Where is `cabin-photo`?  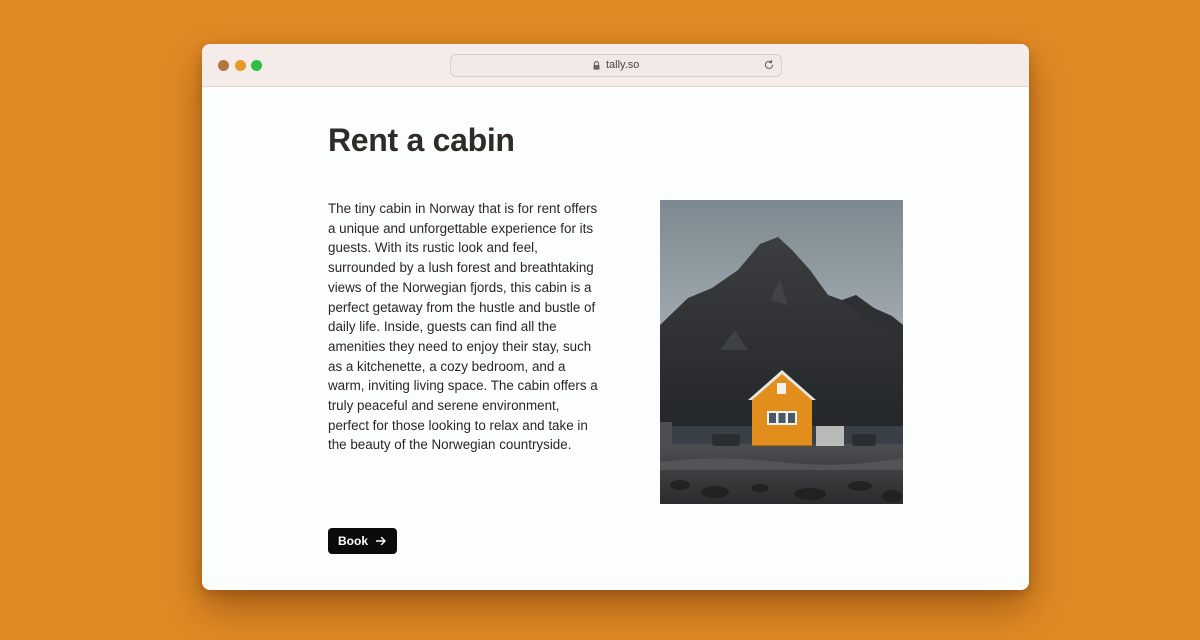
cabin-photo is located at coordinates (781, 352).